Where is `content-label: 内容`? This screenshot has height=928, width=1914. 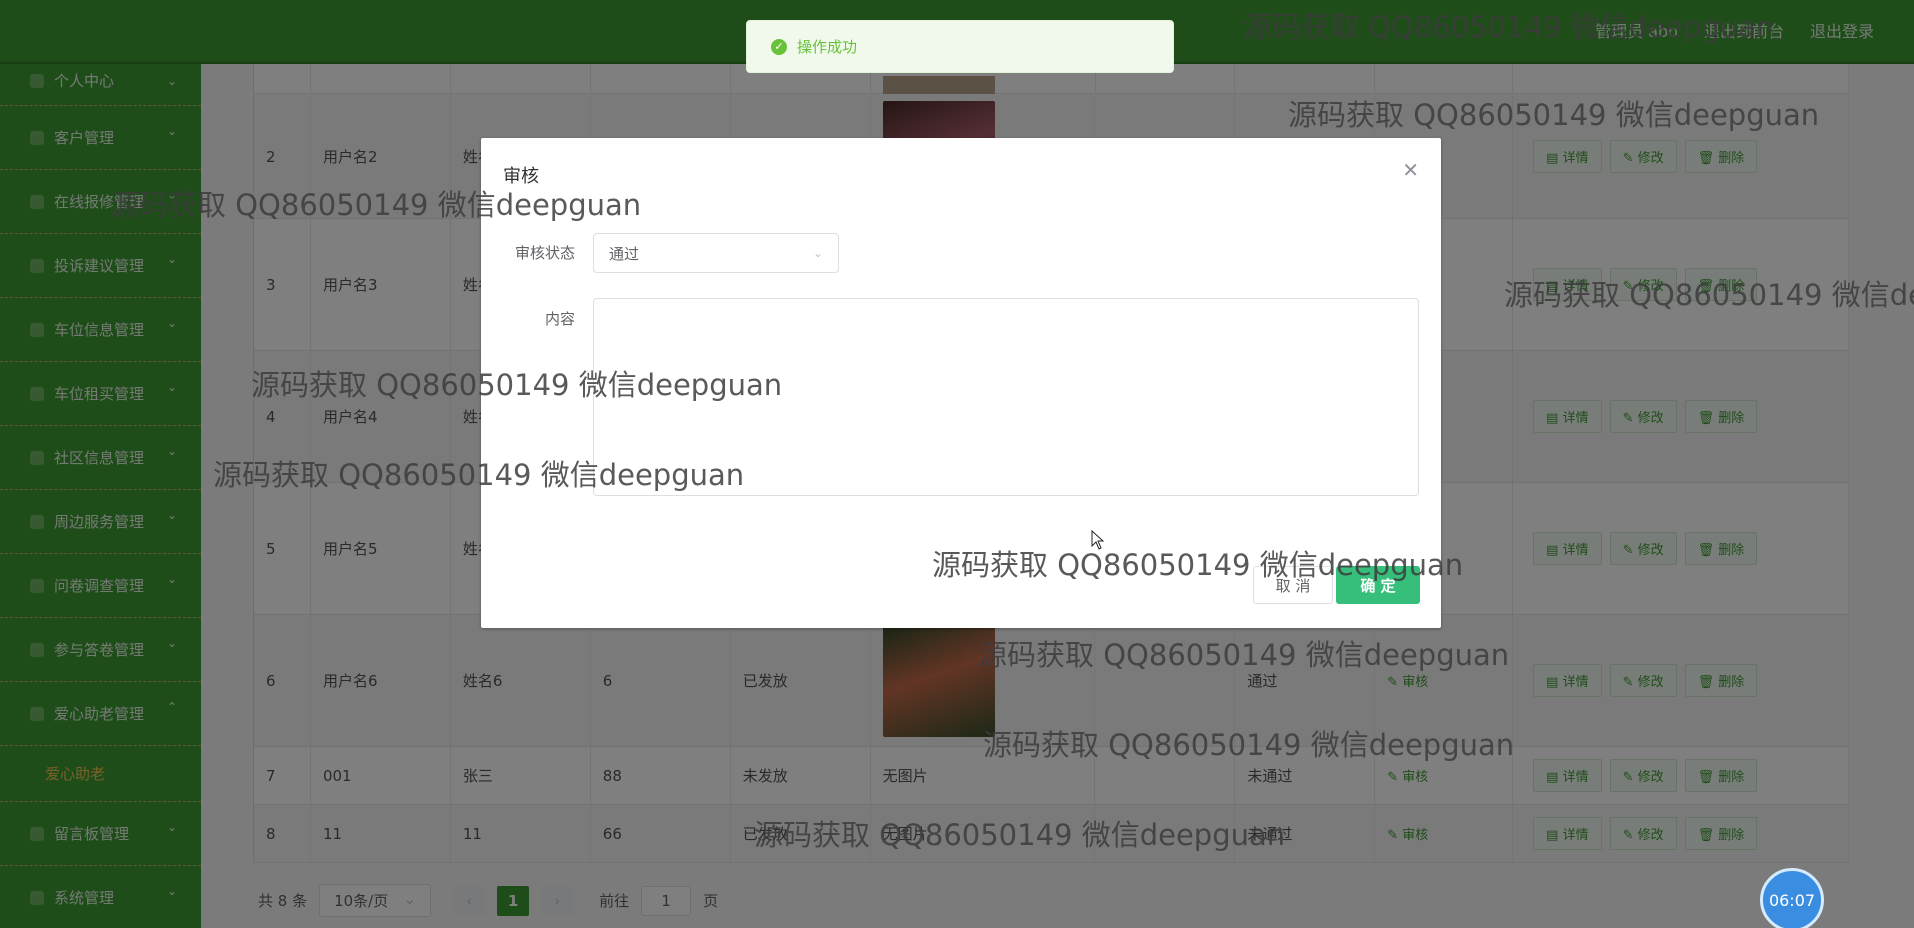
content-label: 内容 is located at coordinates (559, 319).